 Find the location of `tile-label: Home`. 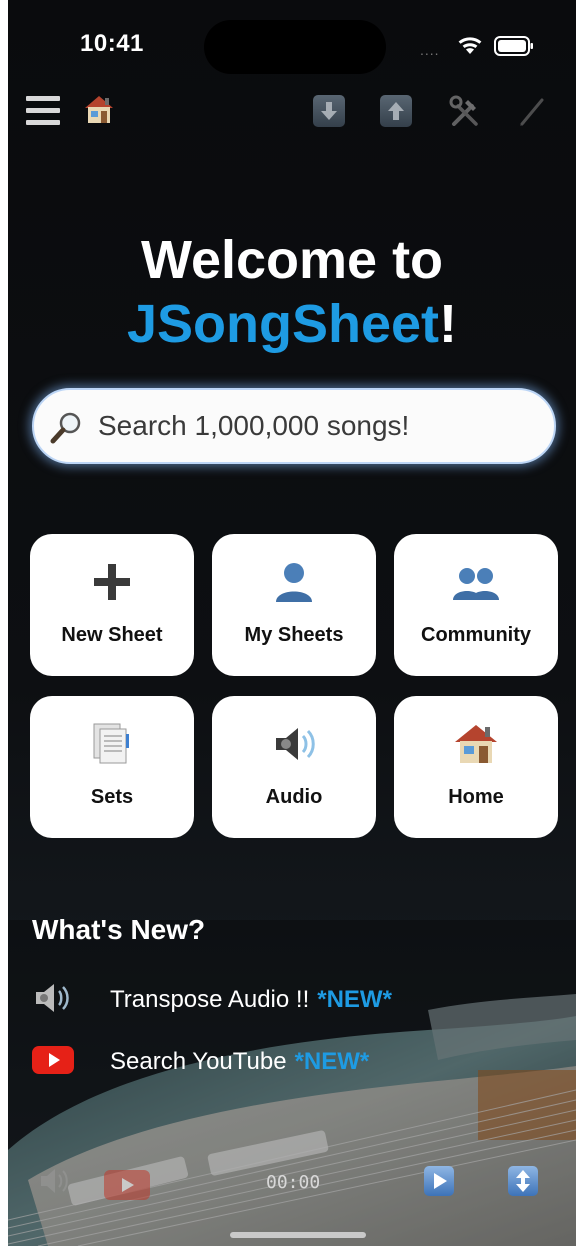

tile-label: Home is located at coordinates (476, 797).